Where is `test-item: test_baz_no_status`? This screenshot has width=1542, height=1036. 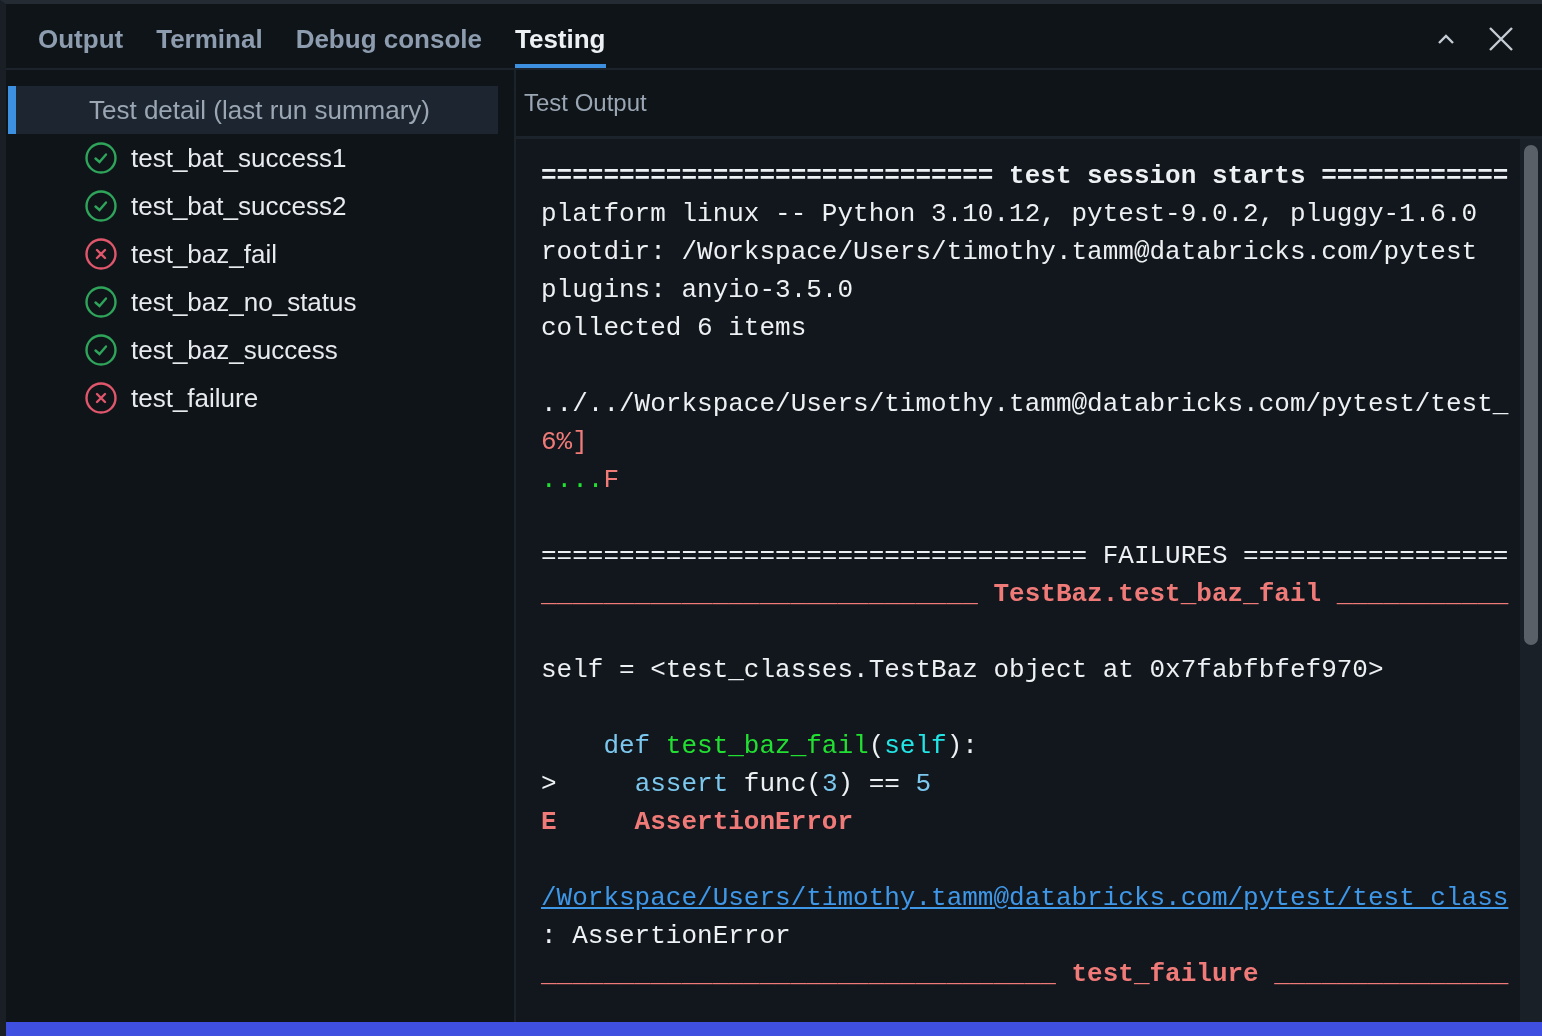
test-item: test_baz_no_status is located at coordinates (260, 302).